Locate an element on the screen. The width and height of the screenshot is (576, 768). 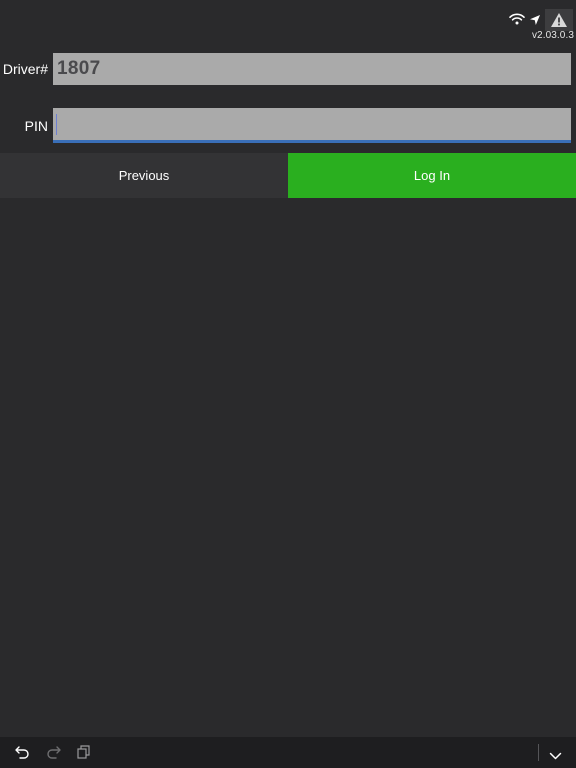
toolbar-divider is located at coordinates (538, 752).